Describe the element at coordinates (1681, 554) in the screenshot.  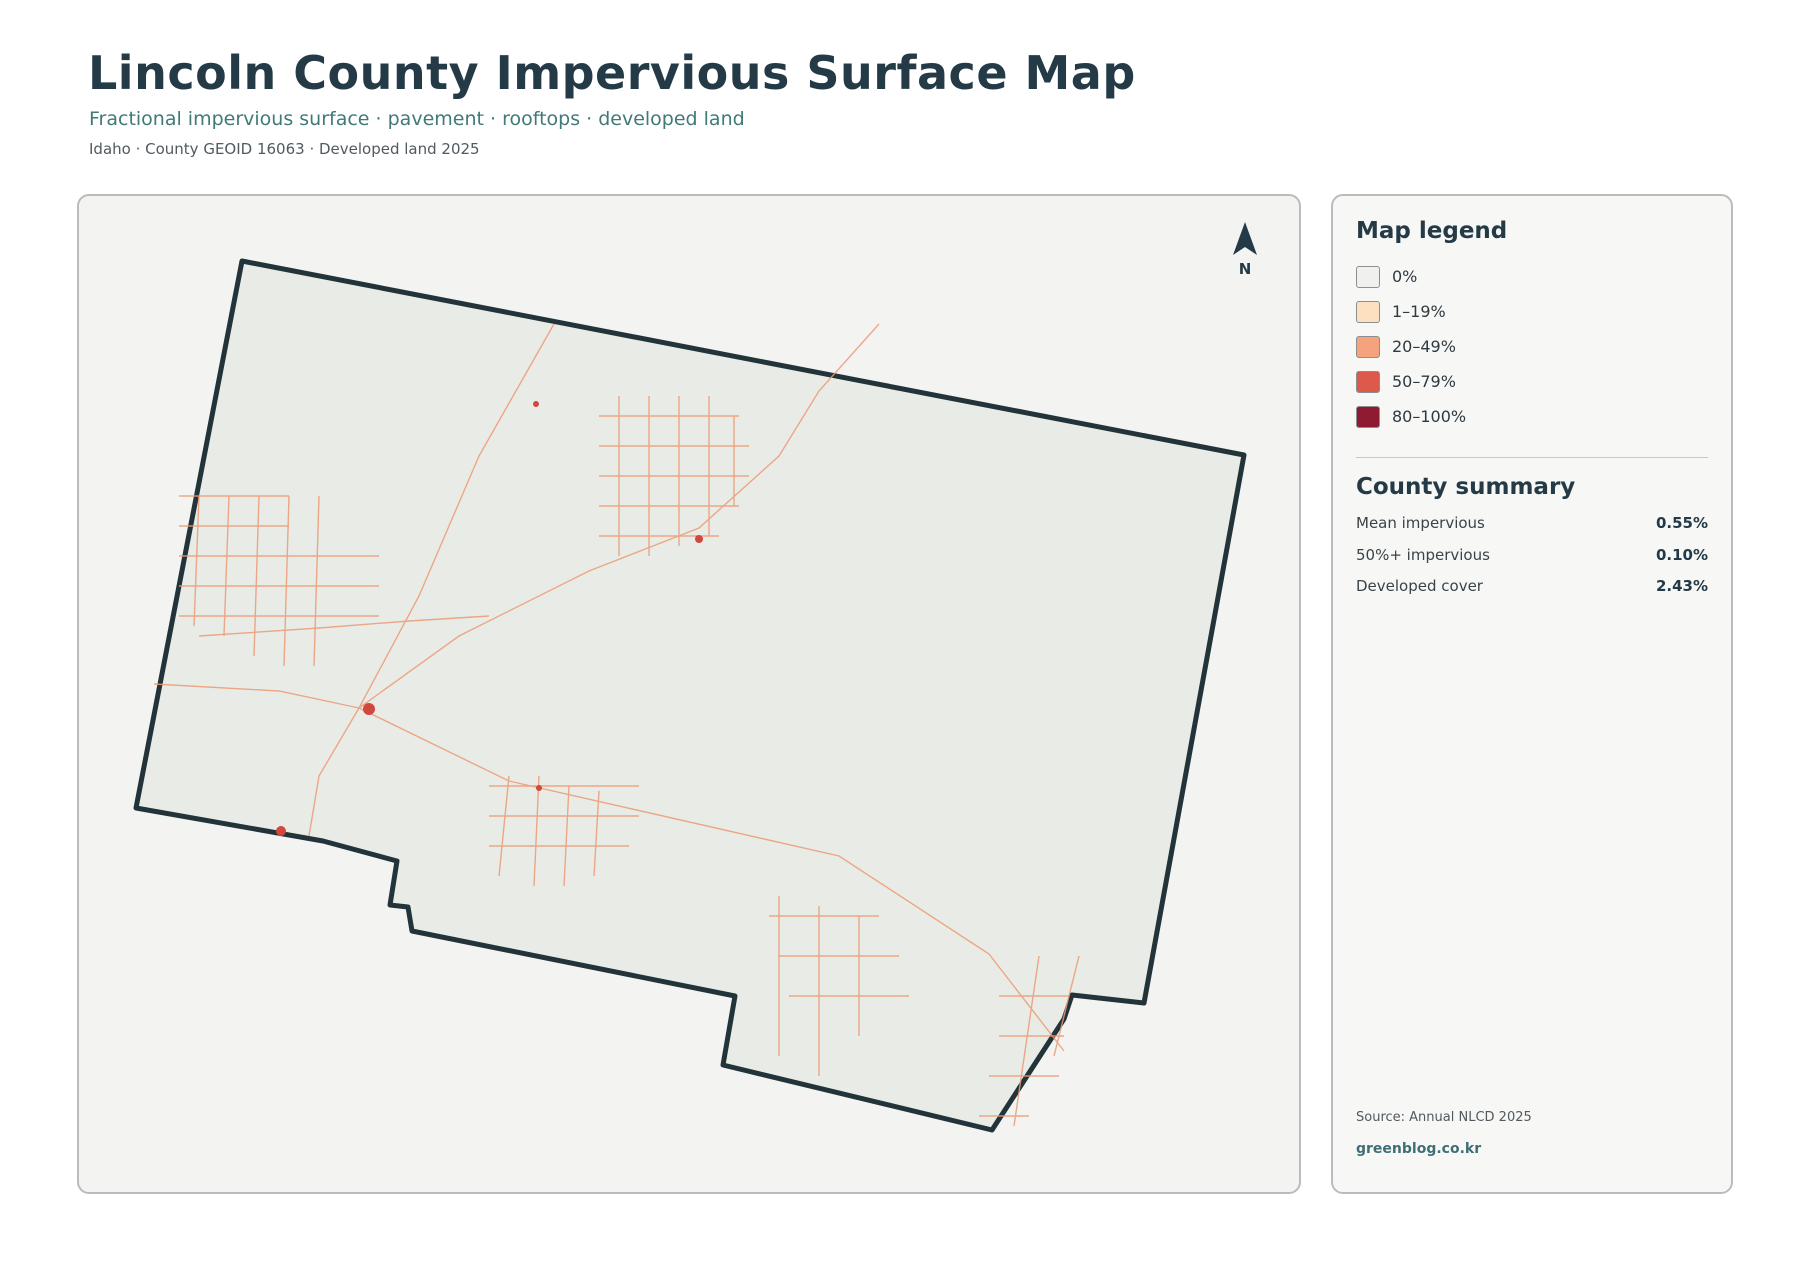
I see `stat-value: 0.10%` at that location.